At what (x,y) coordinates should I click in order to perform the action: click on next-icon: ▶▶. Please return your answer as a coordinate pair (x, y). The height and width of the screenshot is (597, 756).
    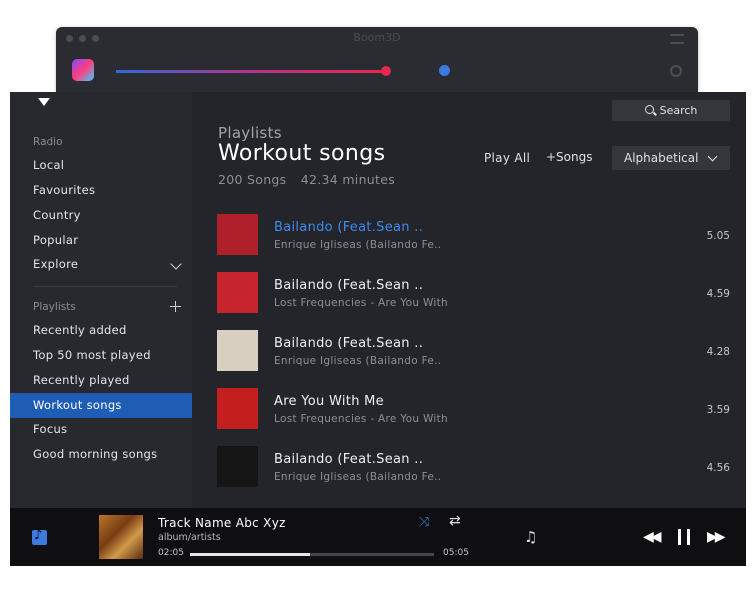
    Looking at the image, I should click on (716, 537).